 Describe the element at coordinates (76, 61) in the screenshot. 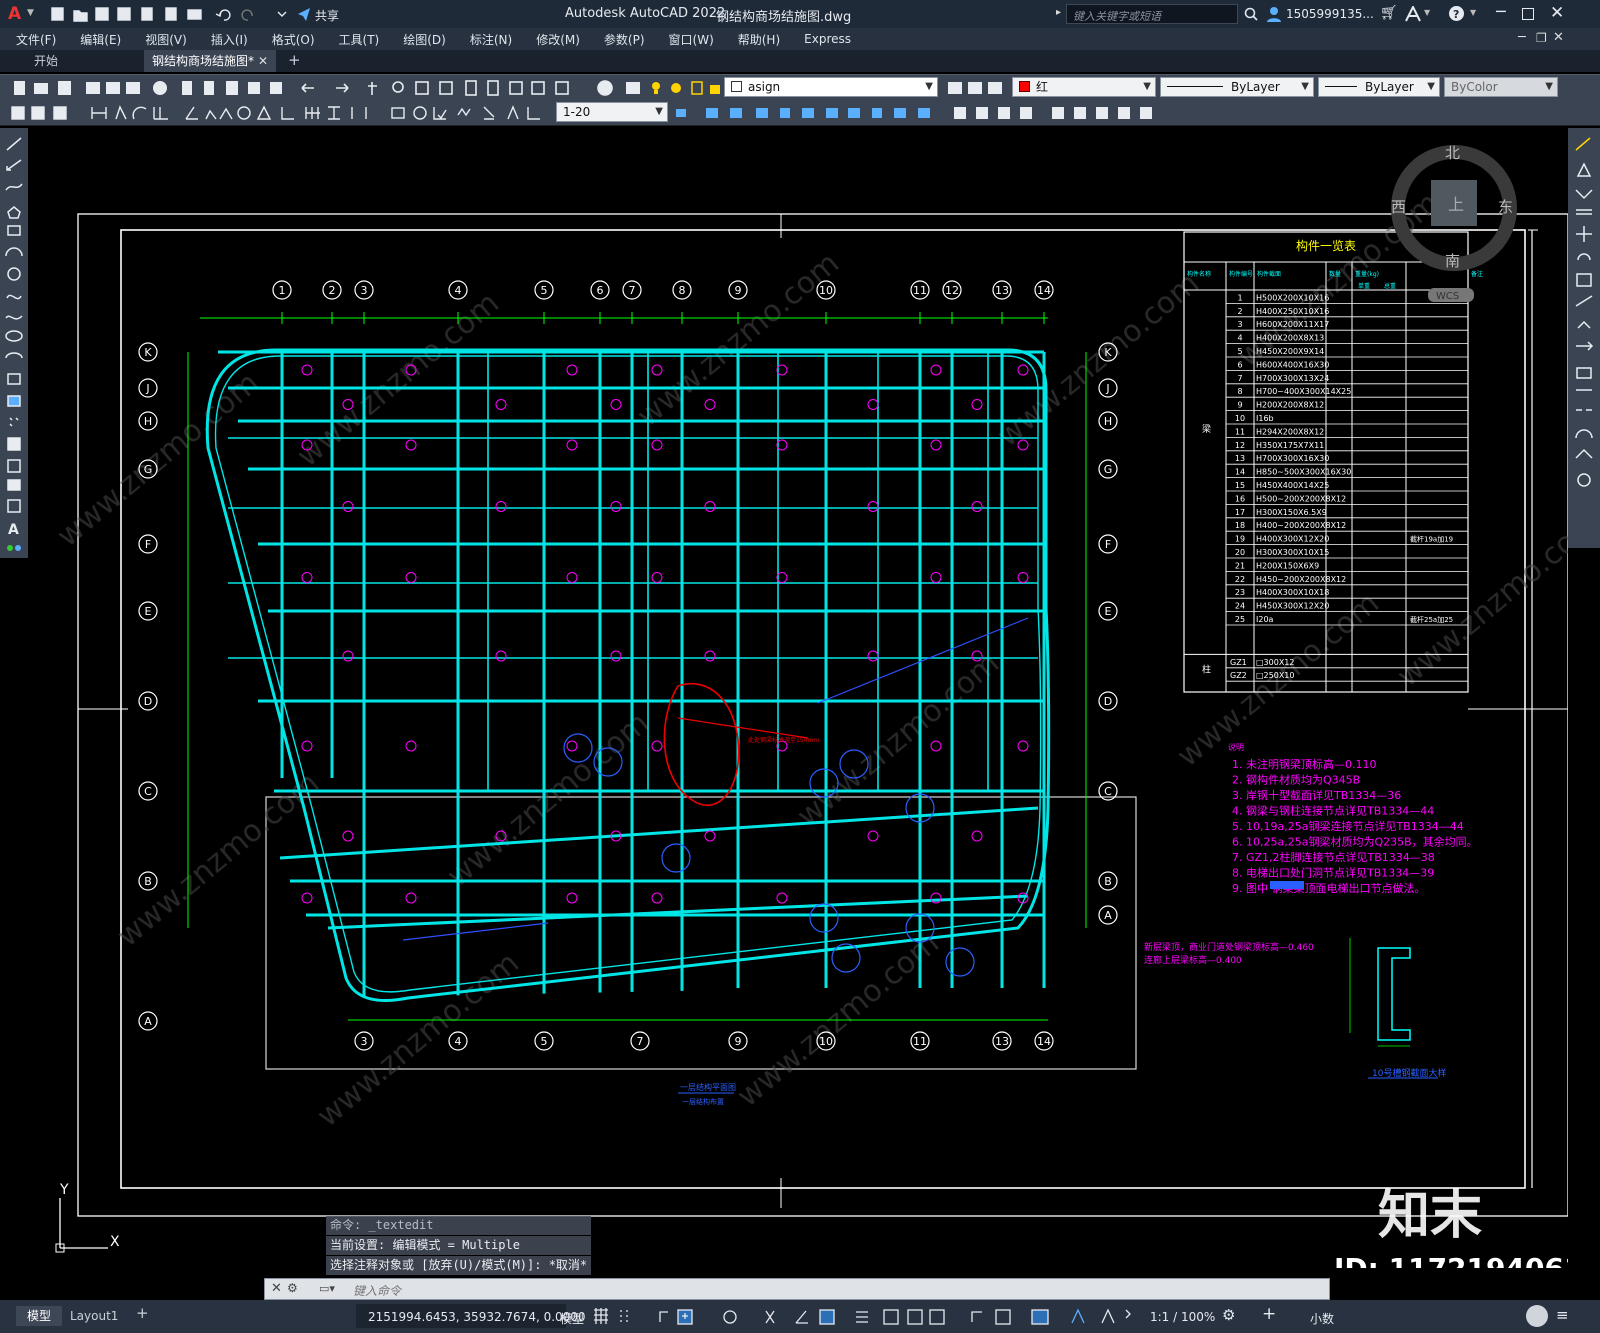

I see `tab-start: 开始` at that location.